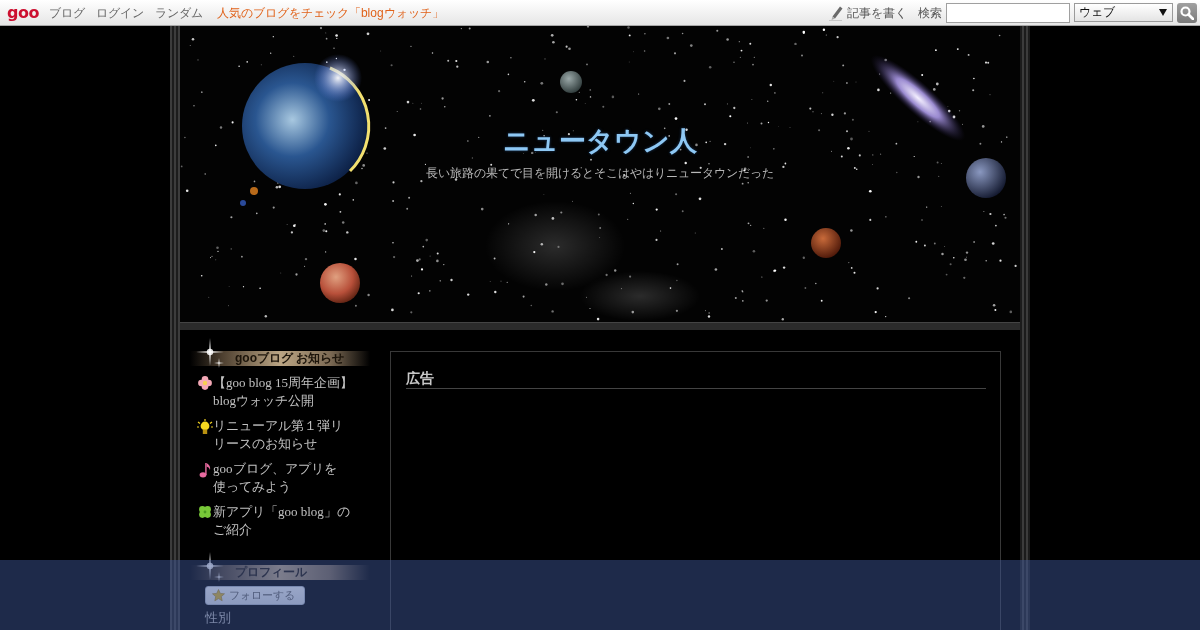 The height and width of the screenshot is (630, 1200). Describe the element at coordinates (278, 435) in the screenshot. I see `news-link: リニューアル第１弾リ リースのお知らせ` at that location.